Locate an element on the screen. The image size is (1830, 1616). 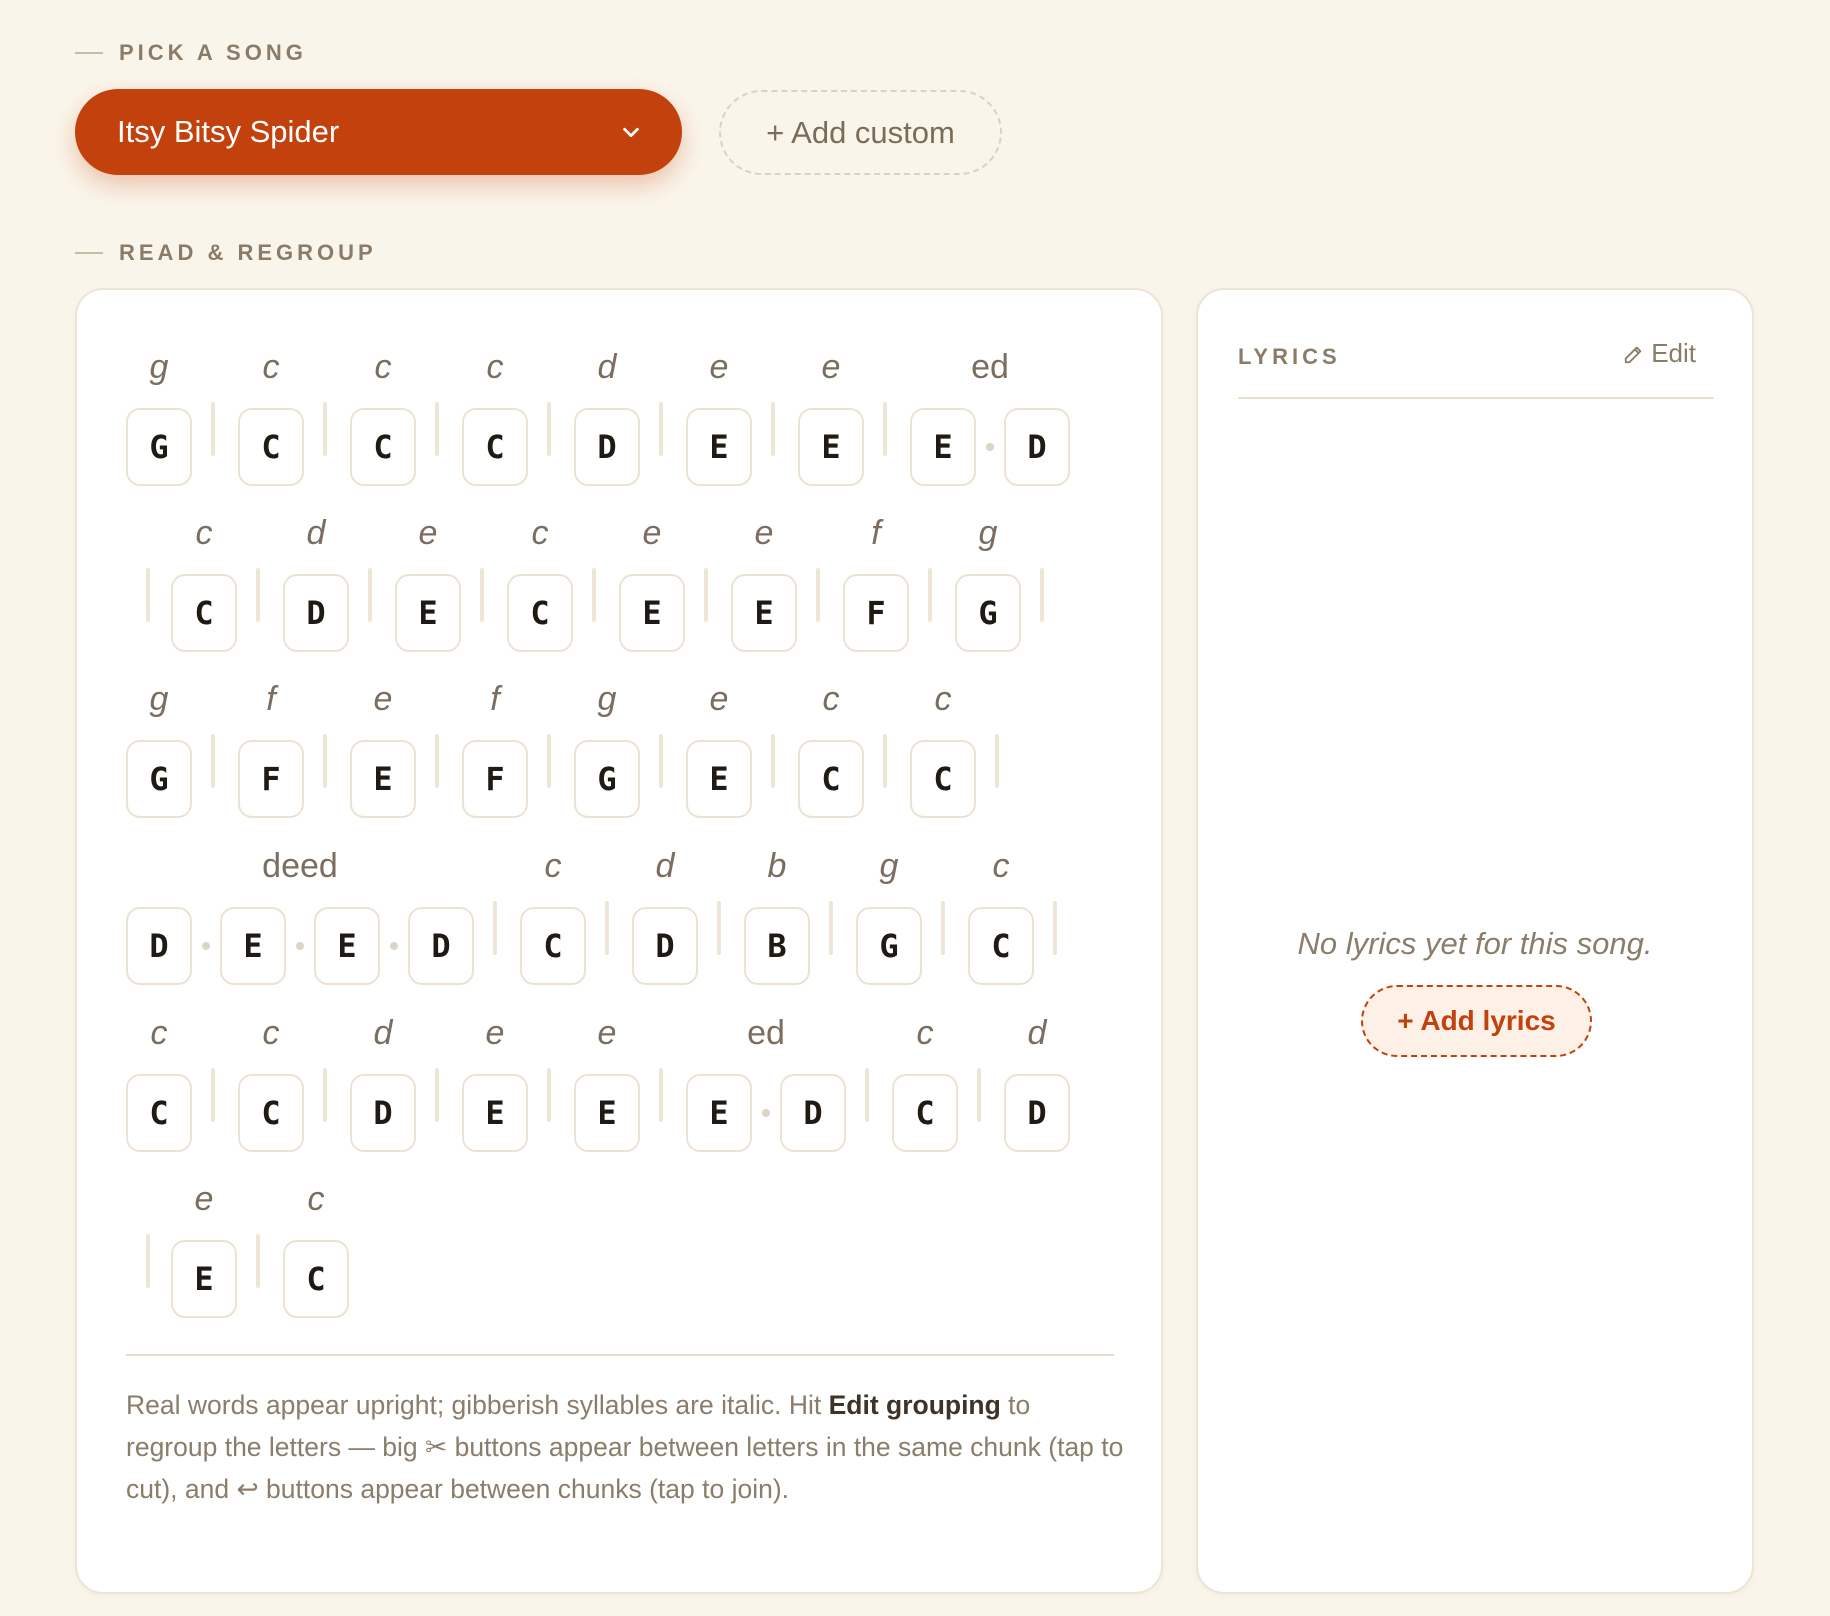
edit-lyrics-button: Edit is located at coordinates (1659, 353).